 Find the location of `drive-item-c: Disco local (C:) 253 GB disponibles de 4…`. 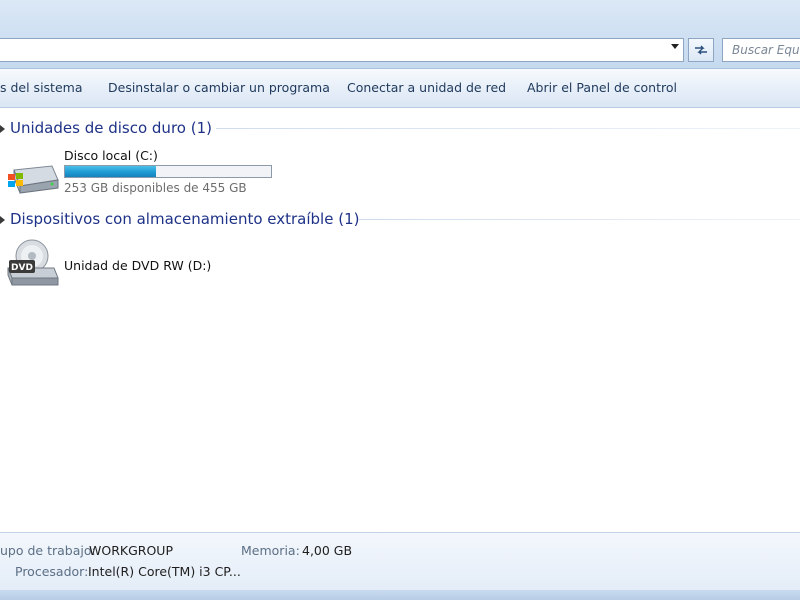

drive-item-c: Disco local (C:) 253 GB disponibles de 4… is located at coordinates (140, 170).